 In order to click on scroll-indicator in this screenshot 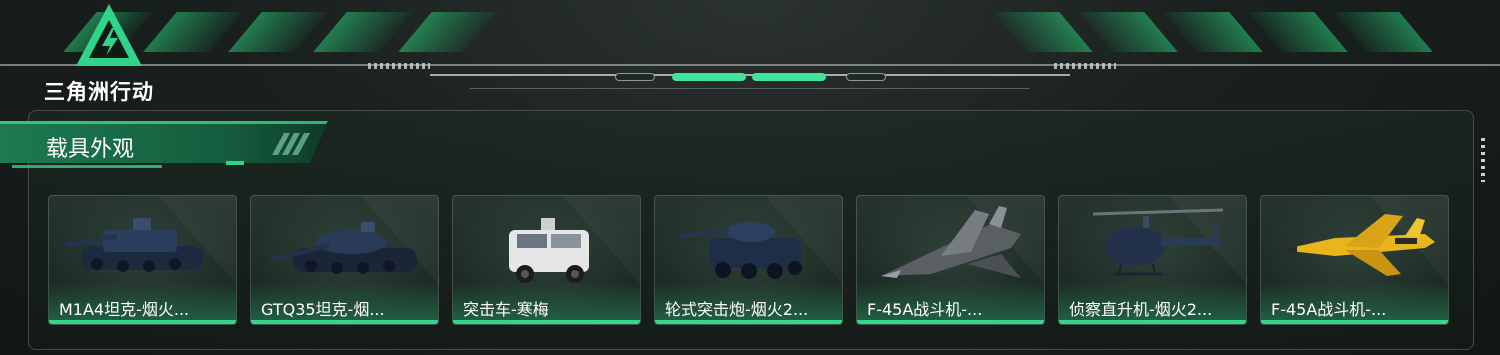, I will do `click(1483, 160)`.